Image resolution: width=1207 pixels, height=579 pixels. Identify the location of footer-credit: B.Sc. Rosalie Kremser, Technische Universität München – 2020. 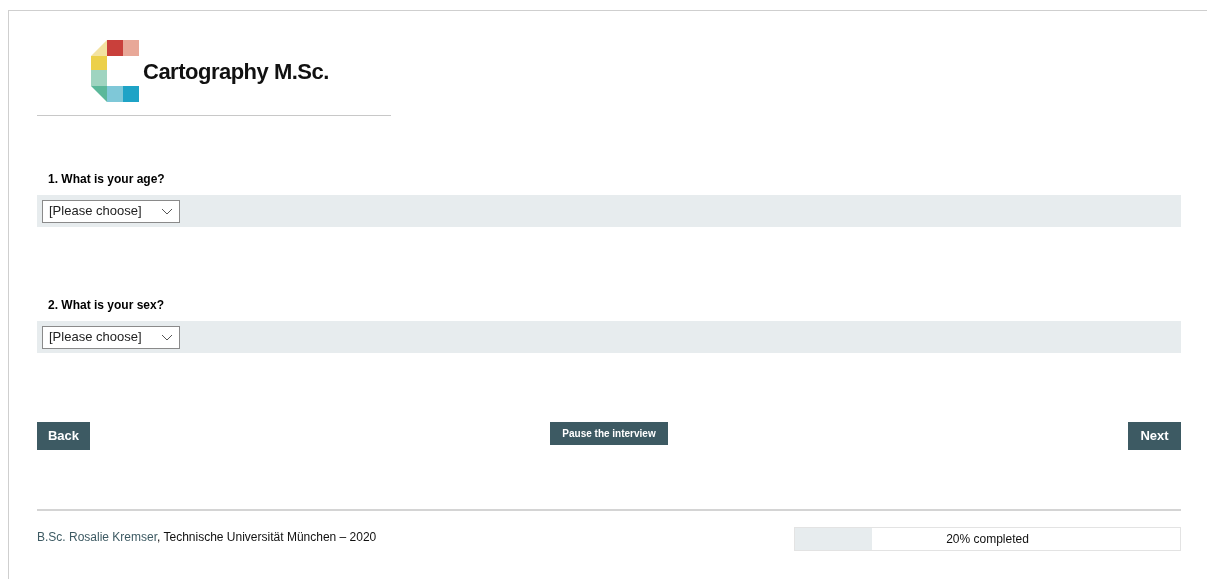
(207, 537).